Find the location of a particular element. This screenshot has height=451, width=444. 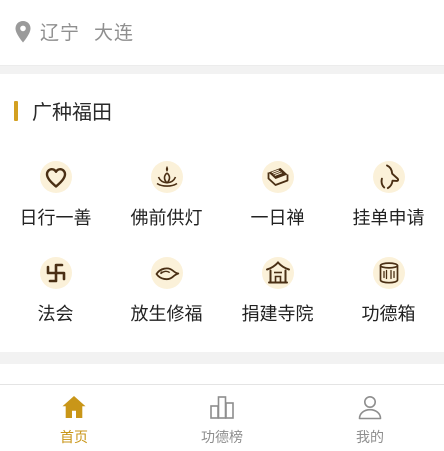

feature-label: 挂单申请 is located at coordinates (388, 218).